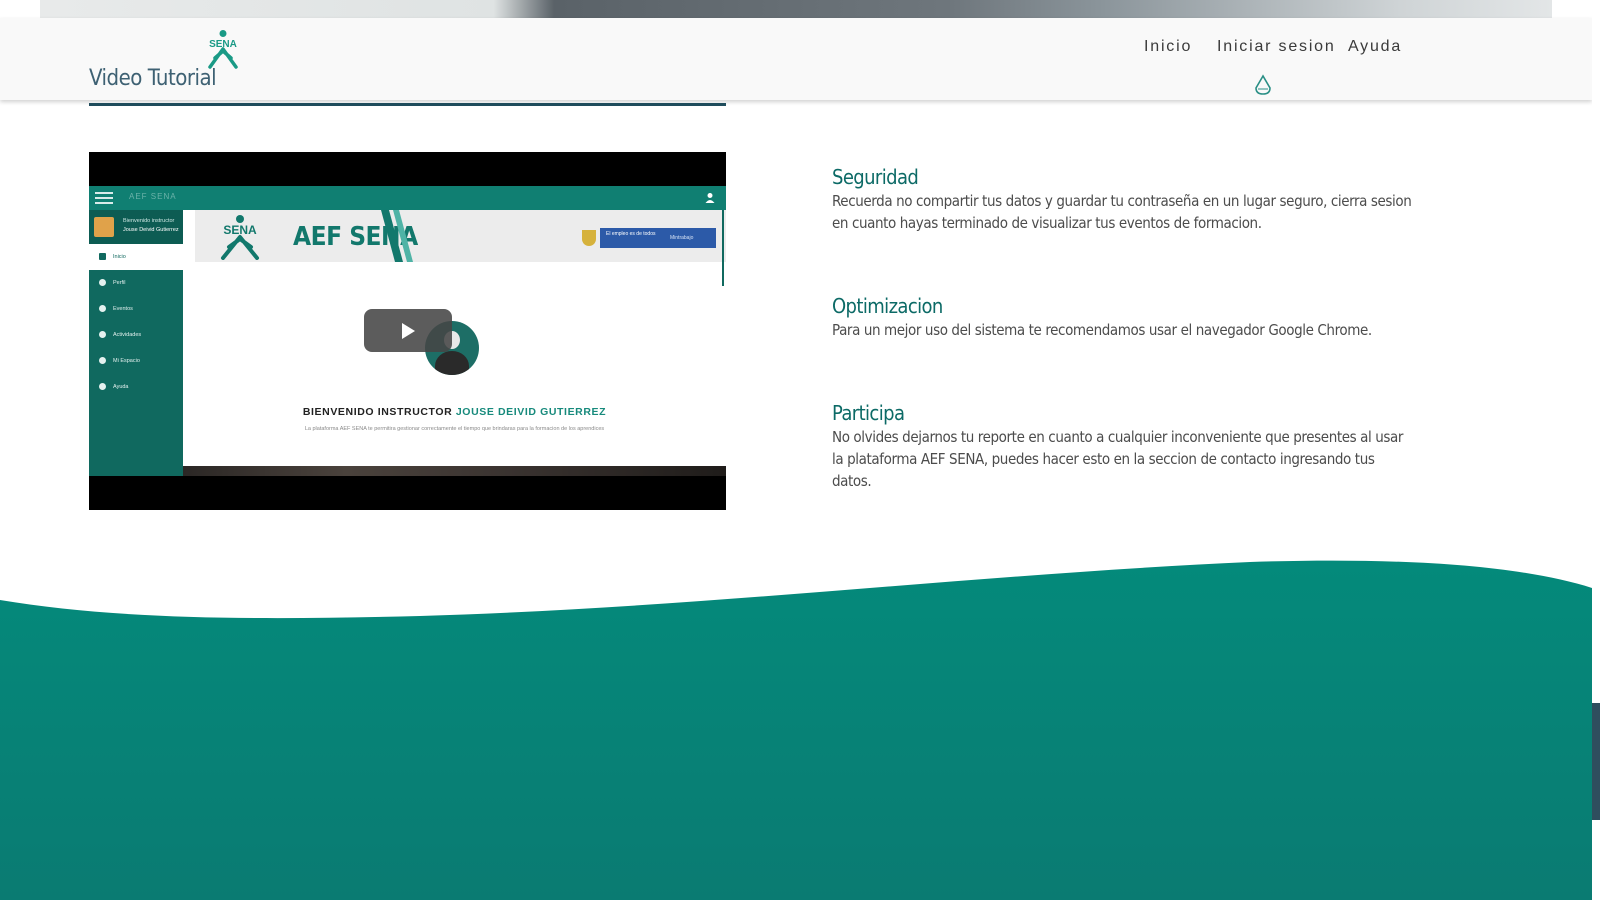 The image size is (1600, 900). What do you see at coordinates (240, 230) in the screenshot?
I see `svg-text: SENA` at bounding box center [240, 230].